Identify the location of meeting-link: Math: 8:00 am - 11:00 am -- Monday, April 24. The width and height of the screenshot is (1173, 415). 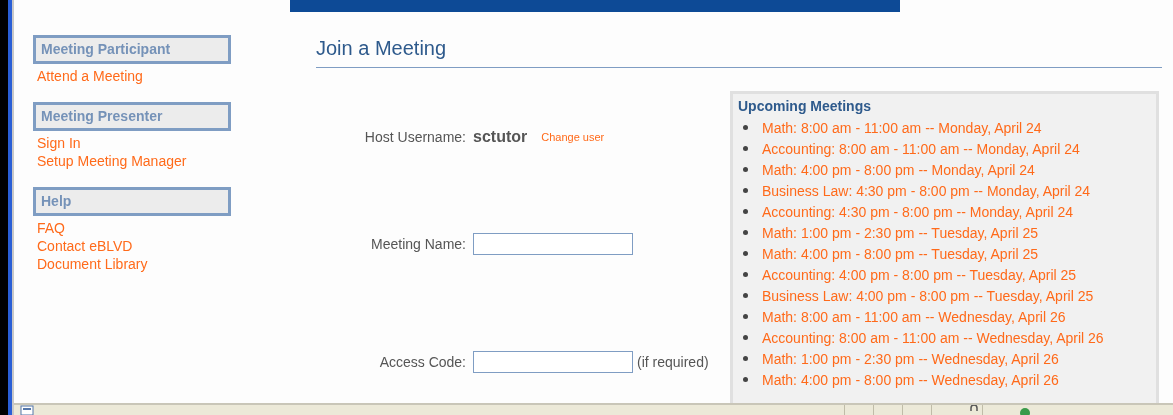
(902, 127).